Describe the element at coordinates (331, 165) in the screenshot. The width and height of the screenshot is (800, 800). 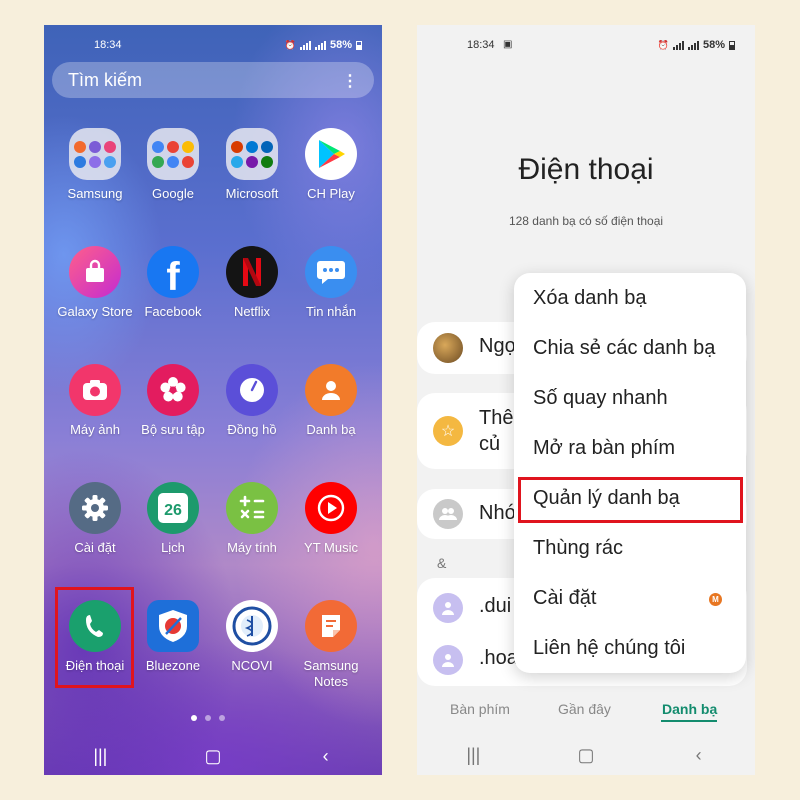
I see `app-ch-play: CH Play` at that location.